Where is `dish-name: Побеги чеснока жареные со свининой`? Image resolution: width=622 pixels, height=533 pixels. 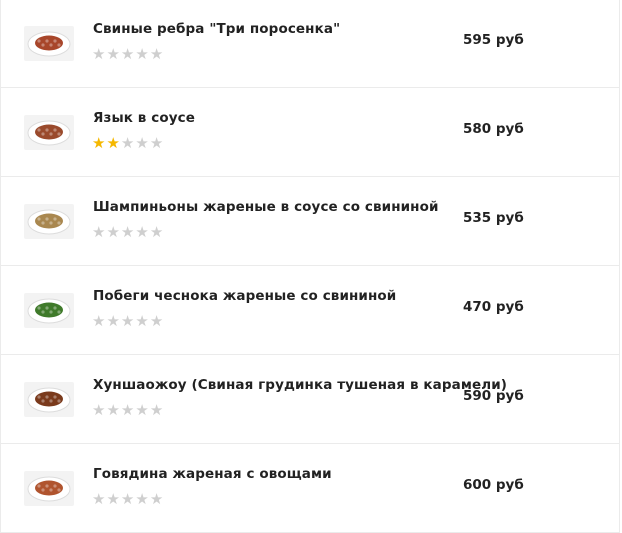 dish-name: Побеги чеснока жареные со свининой is located at coordinates (244, 296).